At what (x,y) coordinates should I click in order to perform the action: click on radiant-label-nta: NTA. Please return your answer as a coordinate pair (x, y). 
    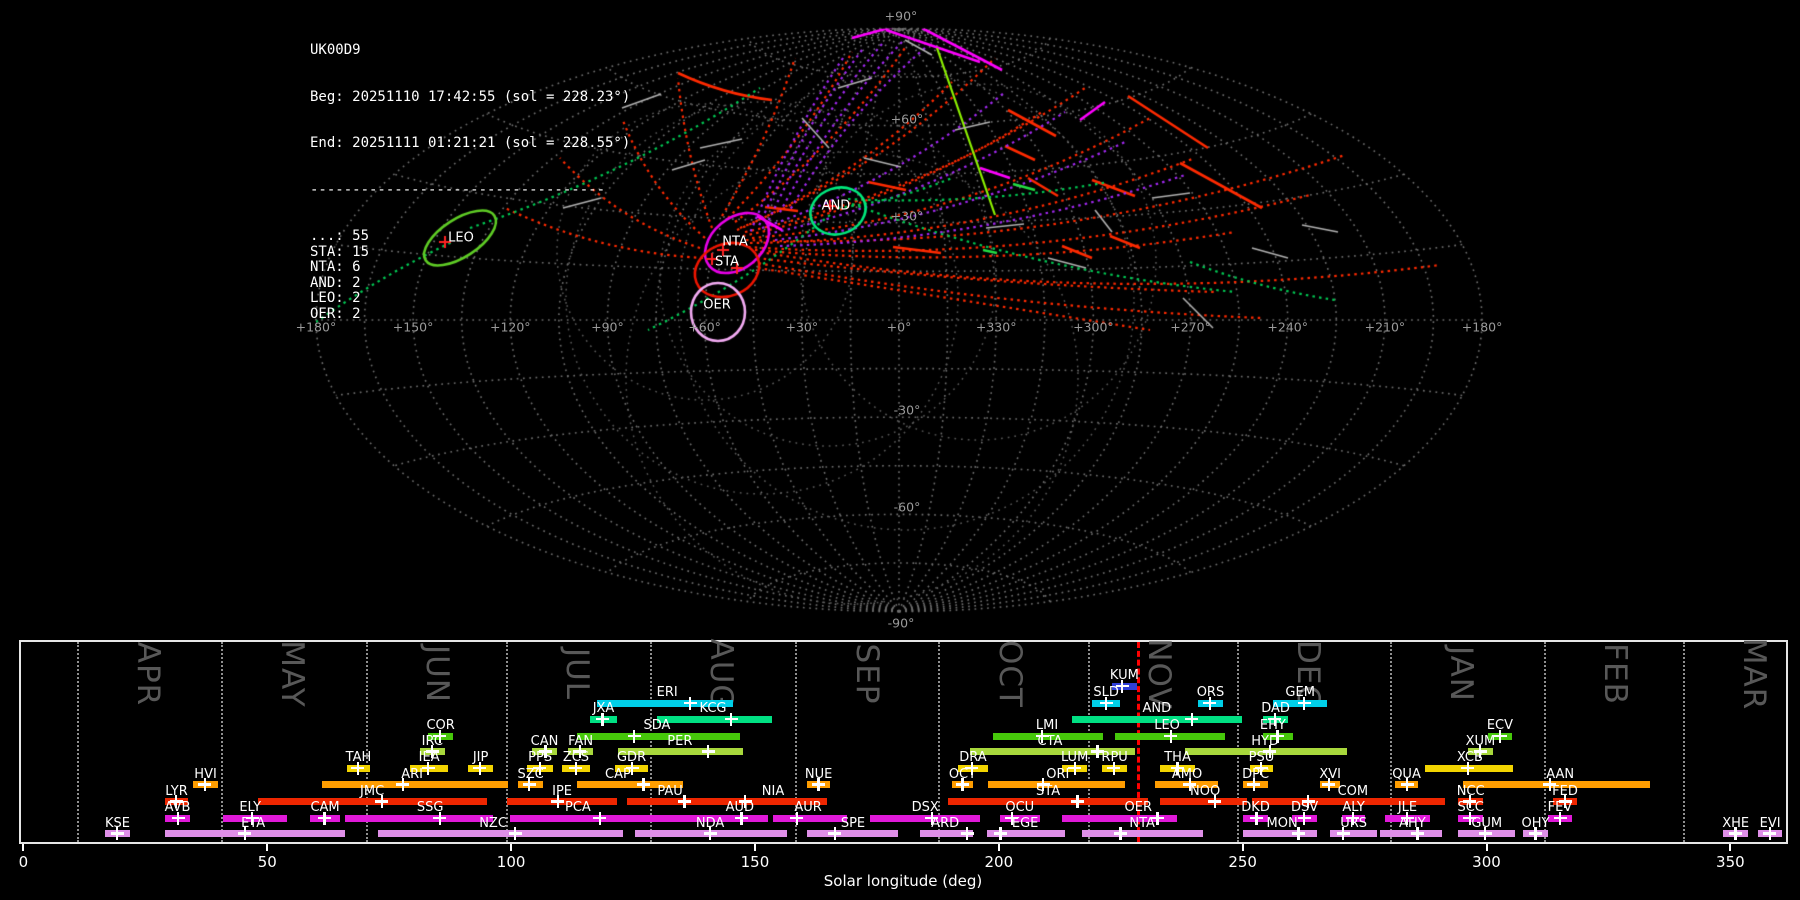
    Looking at the image, I should click on (735, 242).